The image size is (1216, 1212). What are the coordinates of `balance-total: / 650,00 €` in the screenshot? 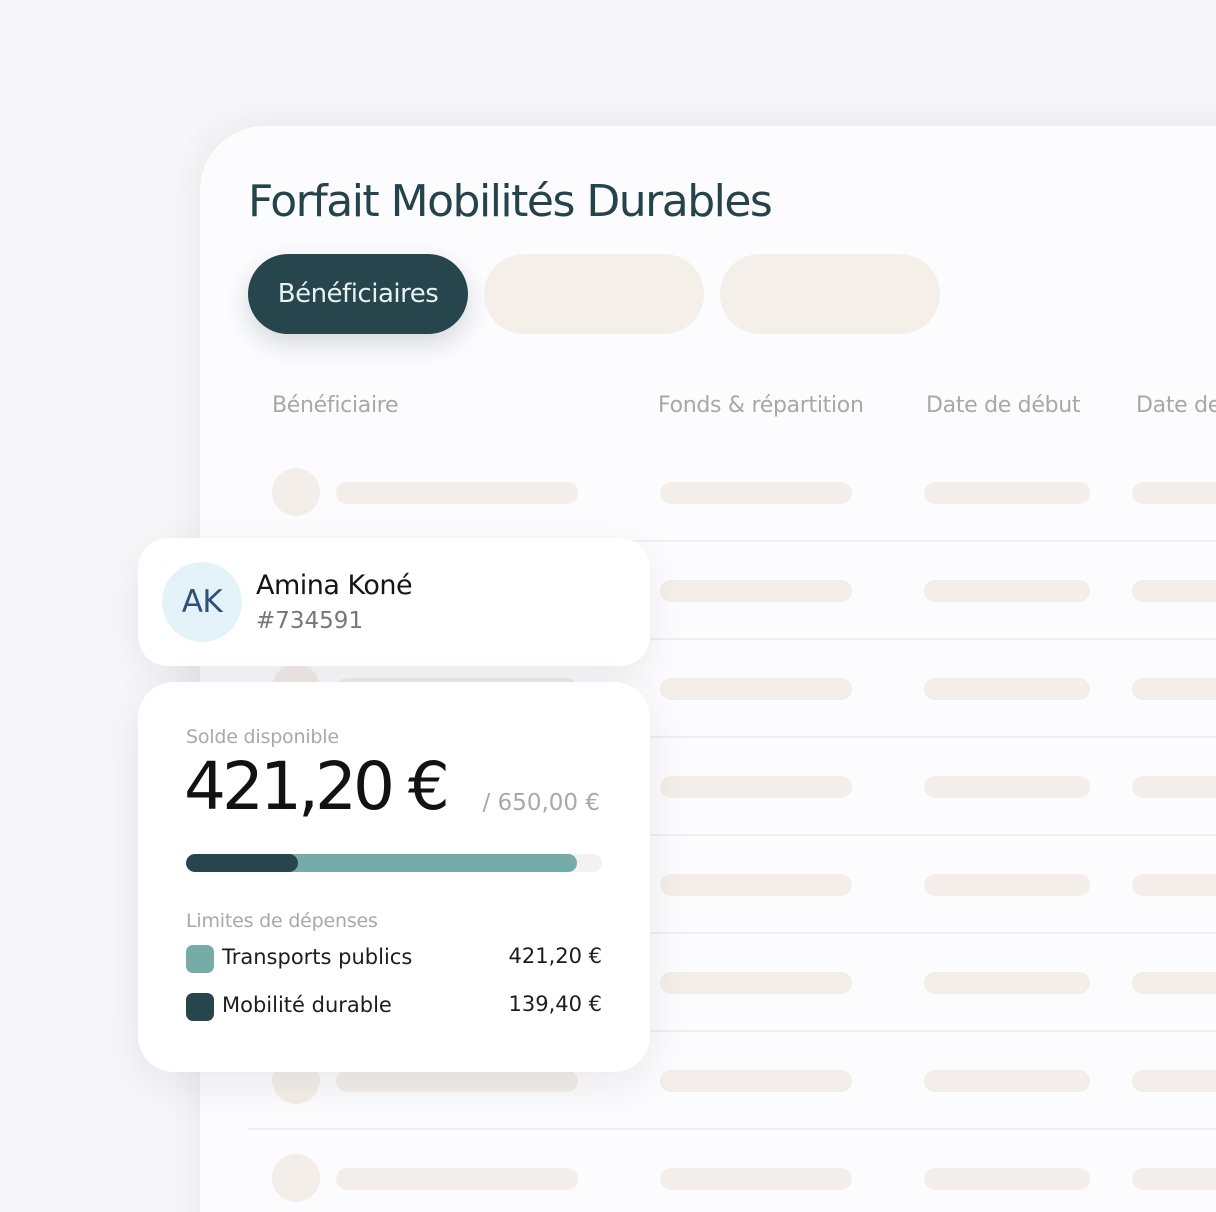 It's located at (541, 803).